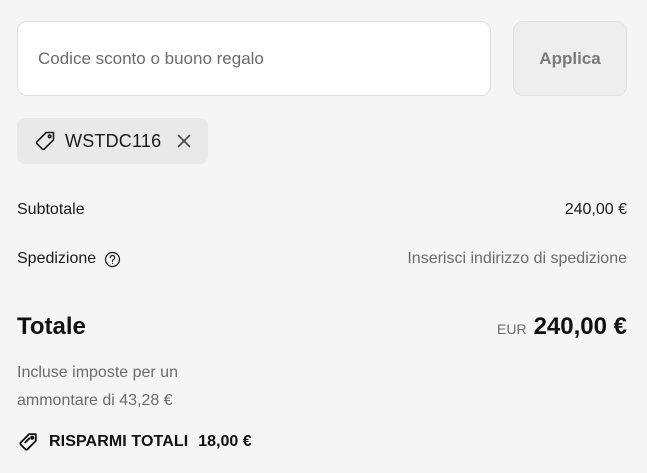  What do you see at coordinates (595, 209) in the screenshot?
I see `subtotal-value: 240,00 €` at bounding box center [595, 209].